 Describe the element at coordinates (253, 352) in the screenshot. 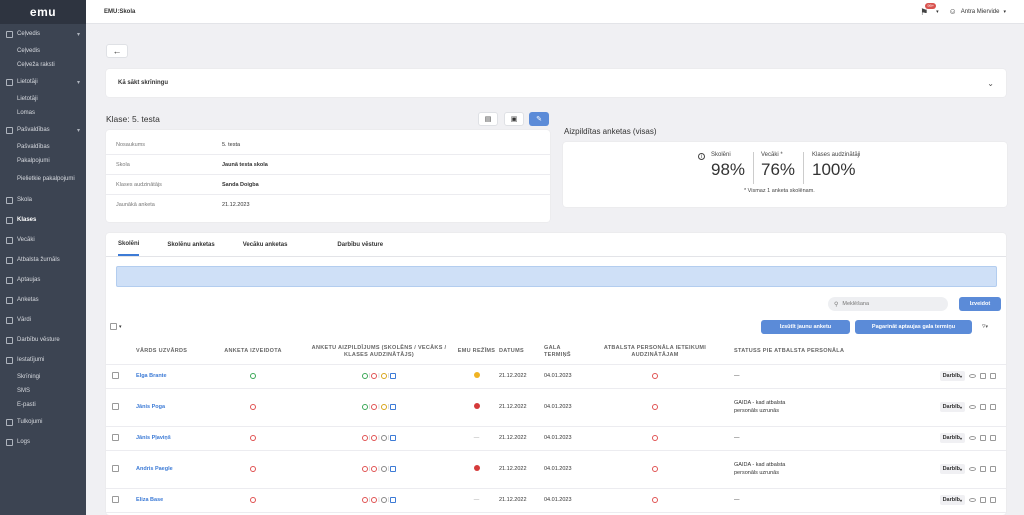

I see `col-created: Anketa izveidota` at that location.